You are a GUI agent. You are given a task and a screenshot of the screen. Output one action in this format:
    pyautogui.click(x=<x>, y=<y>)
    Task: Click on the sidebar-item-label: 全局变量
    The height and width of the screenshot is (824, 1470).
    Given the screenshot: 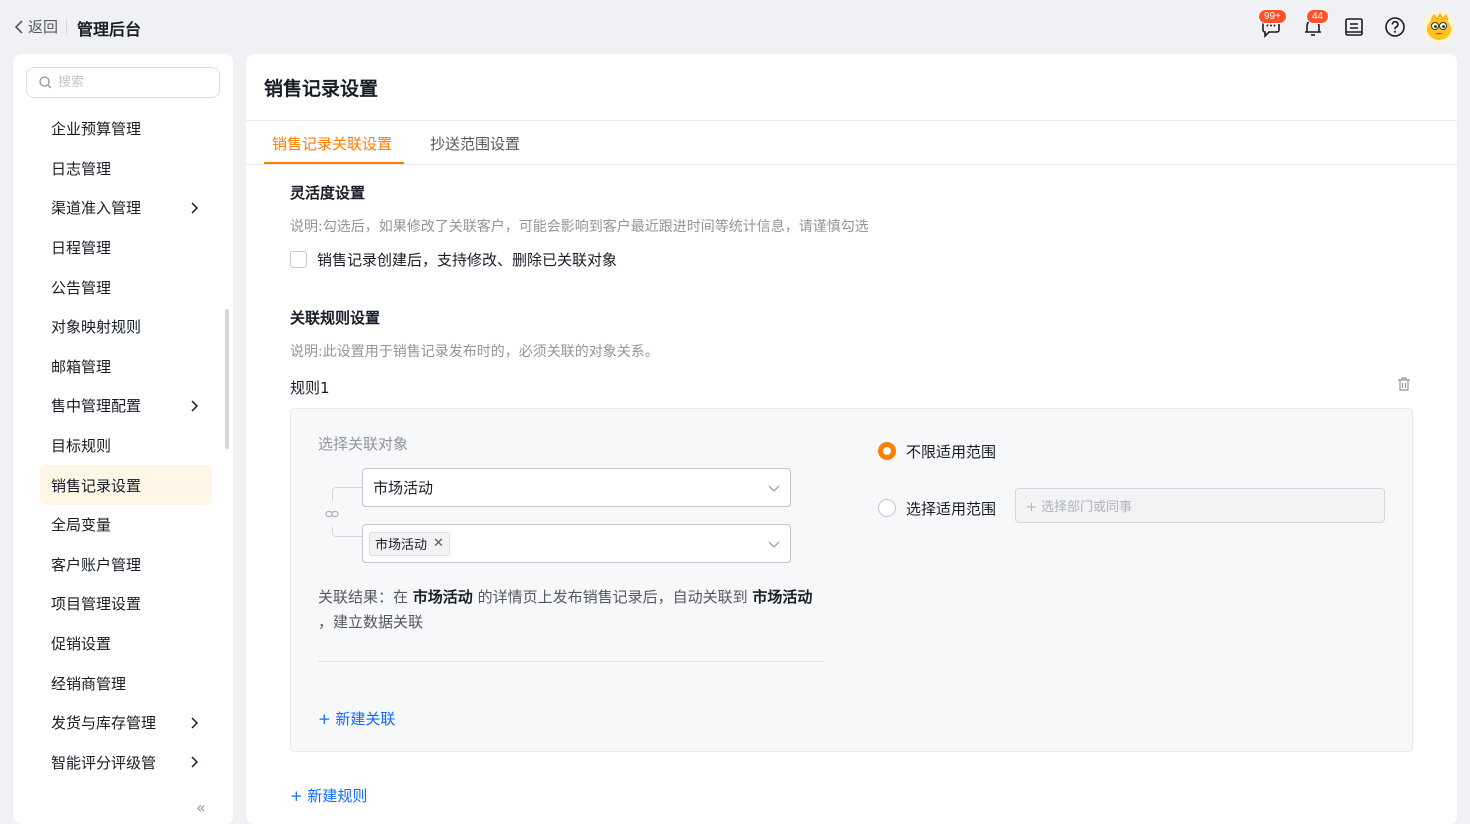 What is the action you would take?
    pyautogui.click(x=81, y=525)
    